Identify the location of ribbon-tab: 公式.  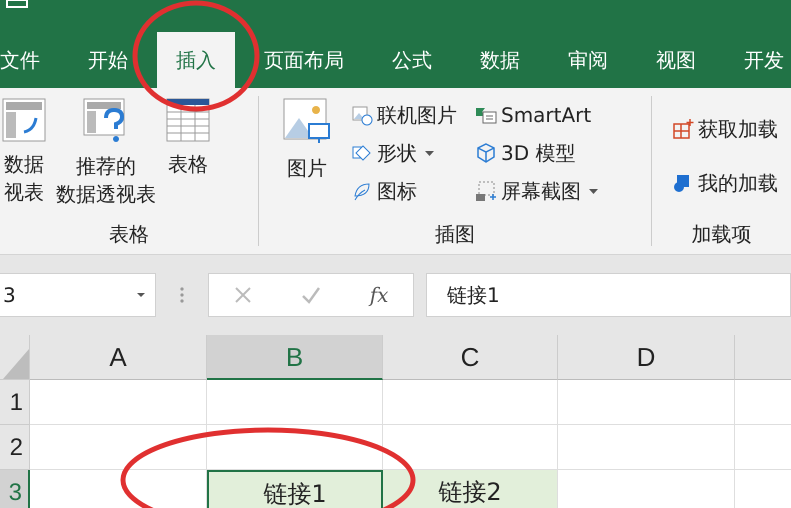
(412, 60).